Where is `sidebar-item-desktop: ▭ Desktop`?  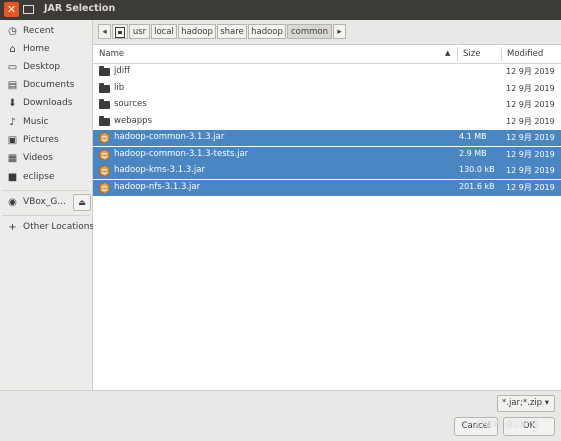 sidebar-item-desktop: ▭ Desktop is located at coordinates (46, 68).